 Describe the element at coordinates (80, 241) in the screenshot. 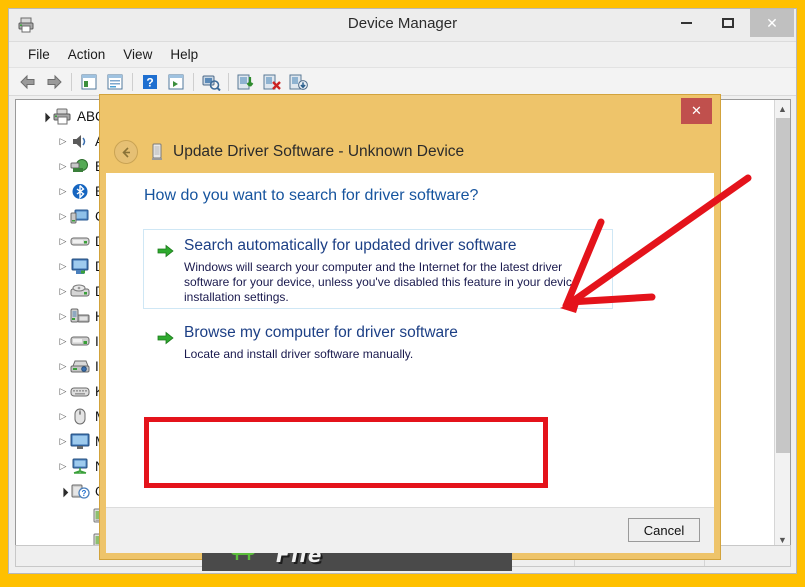

I see `disk-drive-icon` at that location.